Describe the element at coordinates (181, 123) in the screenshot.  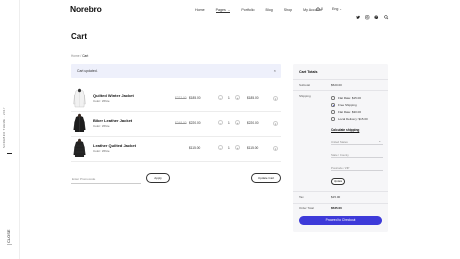
I see `item-old-price: $248.00` at that location.